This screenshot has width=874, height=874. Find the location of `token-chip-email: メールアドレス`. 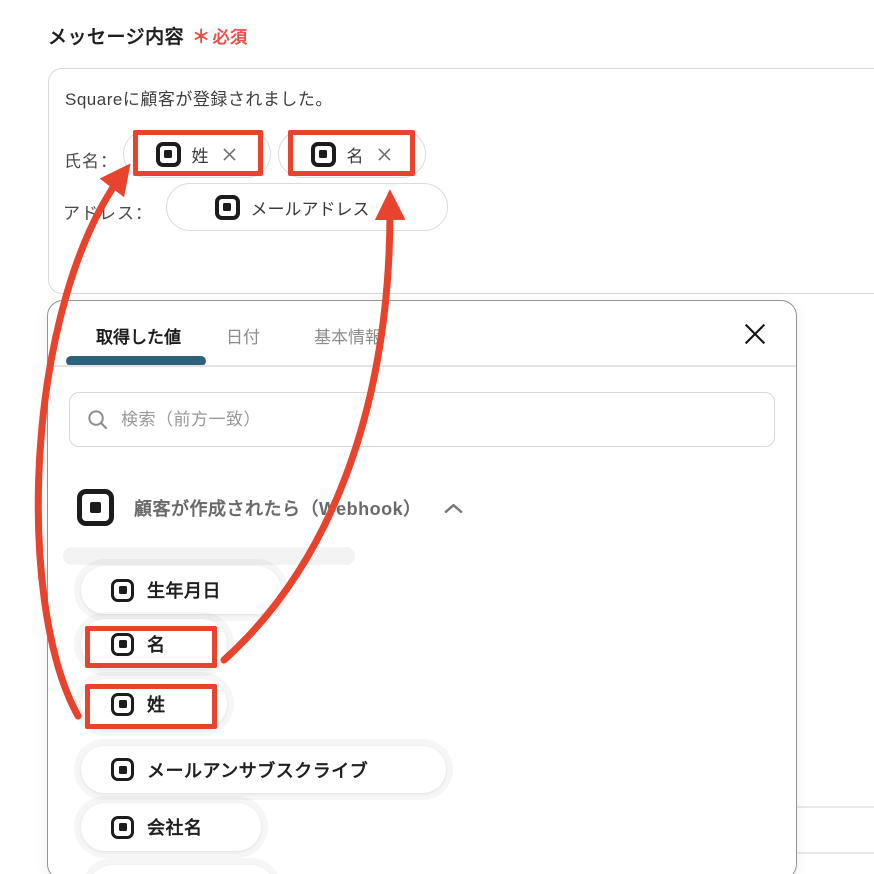

token-chip-email: メールアドレス is located at coordinates (307, 207).